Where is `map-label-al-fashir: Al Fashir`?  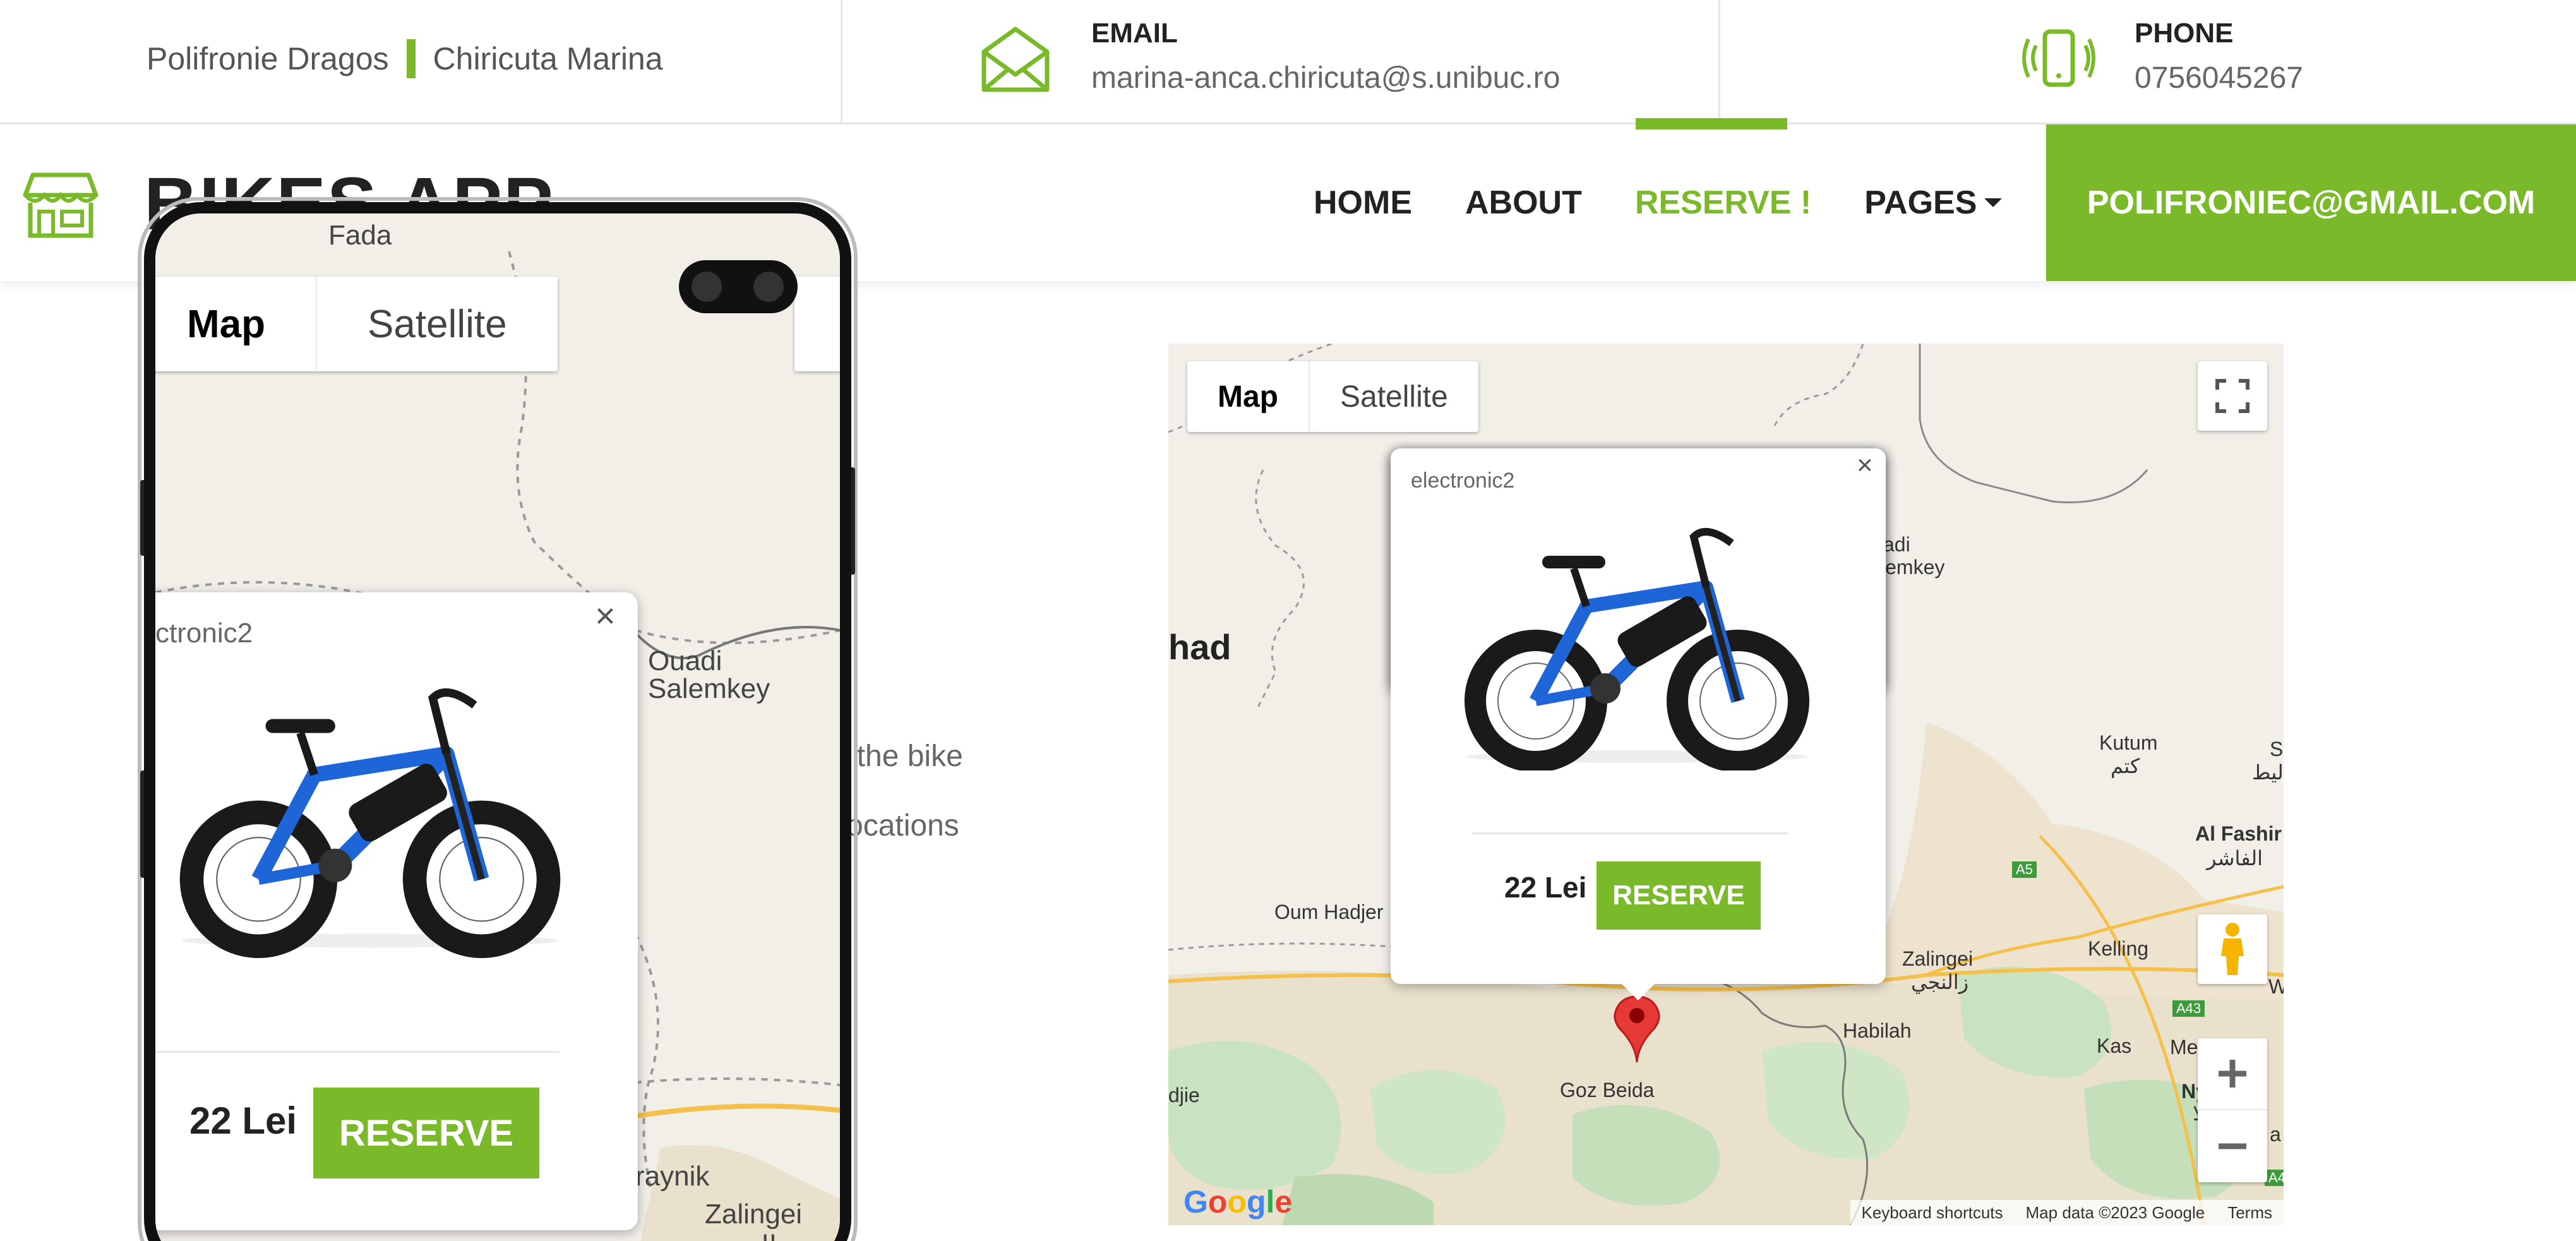
map-label-al-fashir: Al Fashir is located at coordinates (2238, 833).